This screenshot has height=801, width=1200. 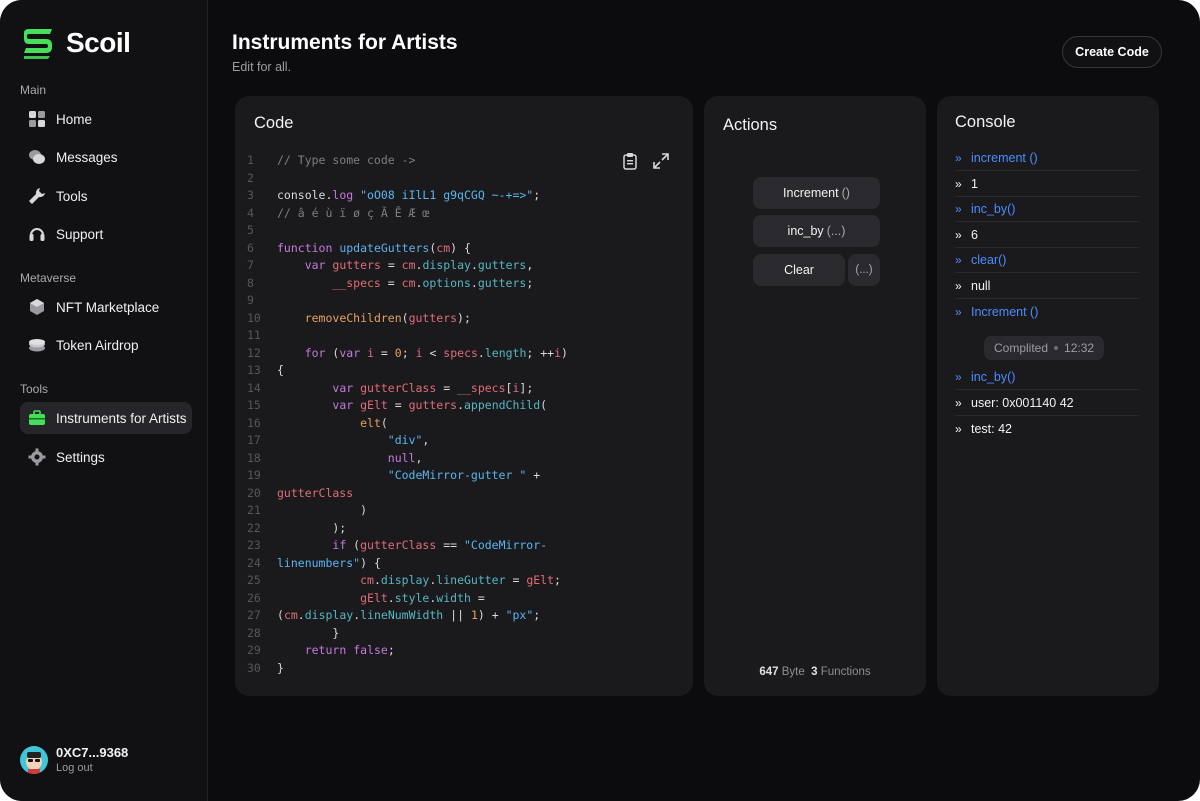 What do you see at coordinates (467, 424) in the screenshot?
I see `code-line: 16 elt(` at bounding box center [467, 424].